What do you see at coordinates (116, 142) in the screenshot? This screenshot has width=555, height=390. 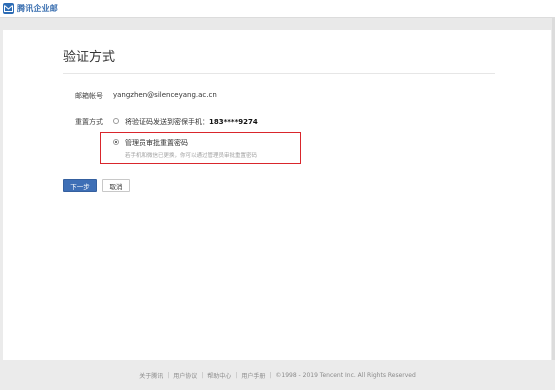 I see `radio-admin-option` at bounding box center [116, 142].